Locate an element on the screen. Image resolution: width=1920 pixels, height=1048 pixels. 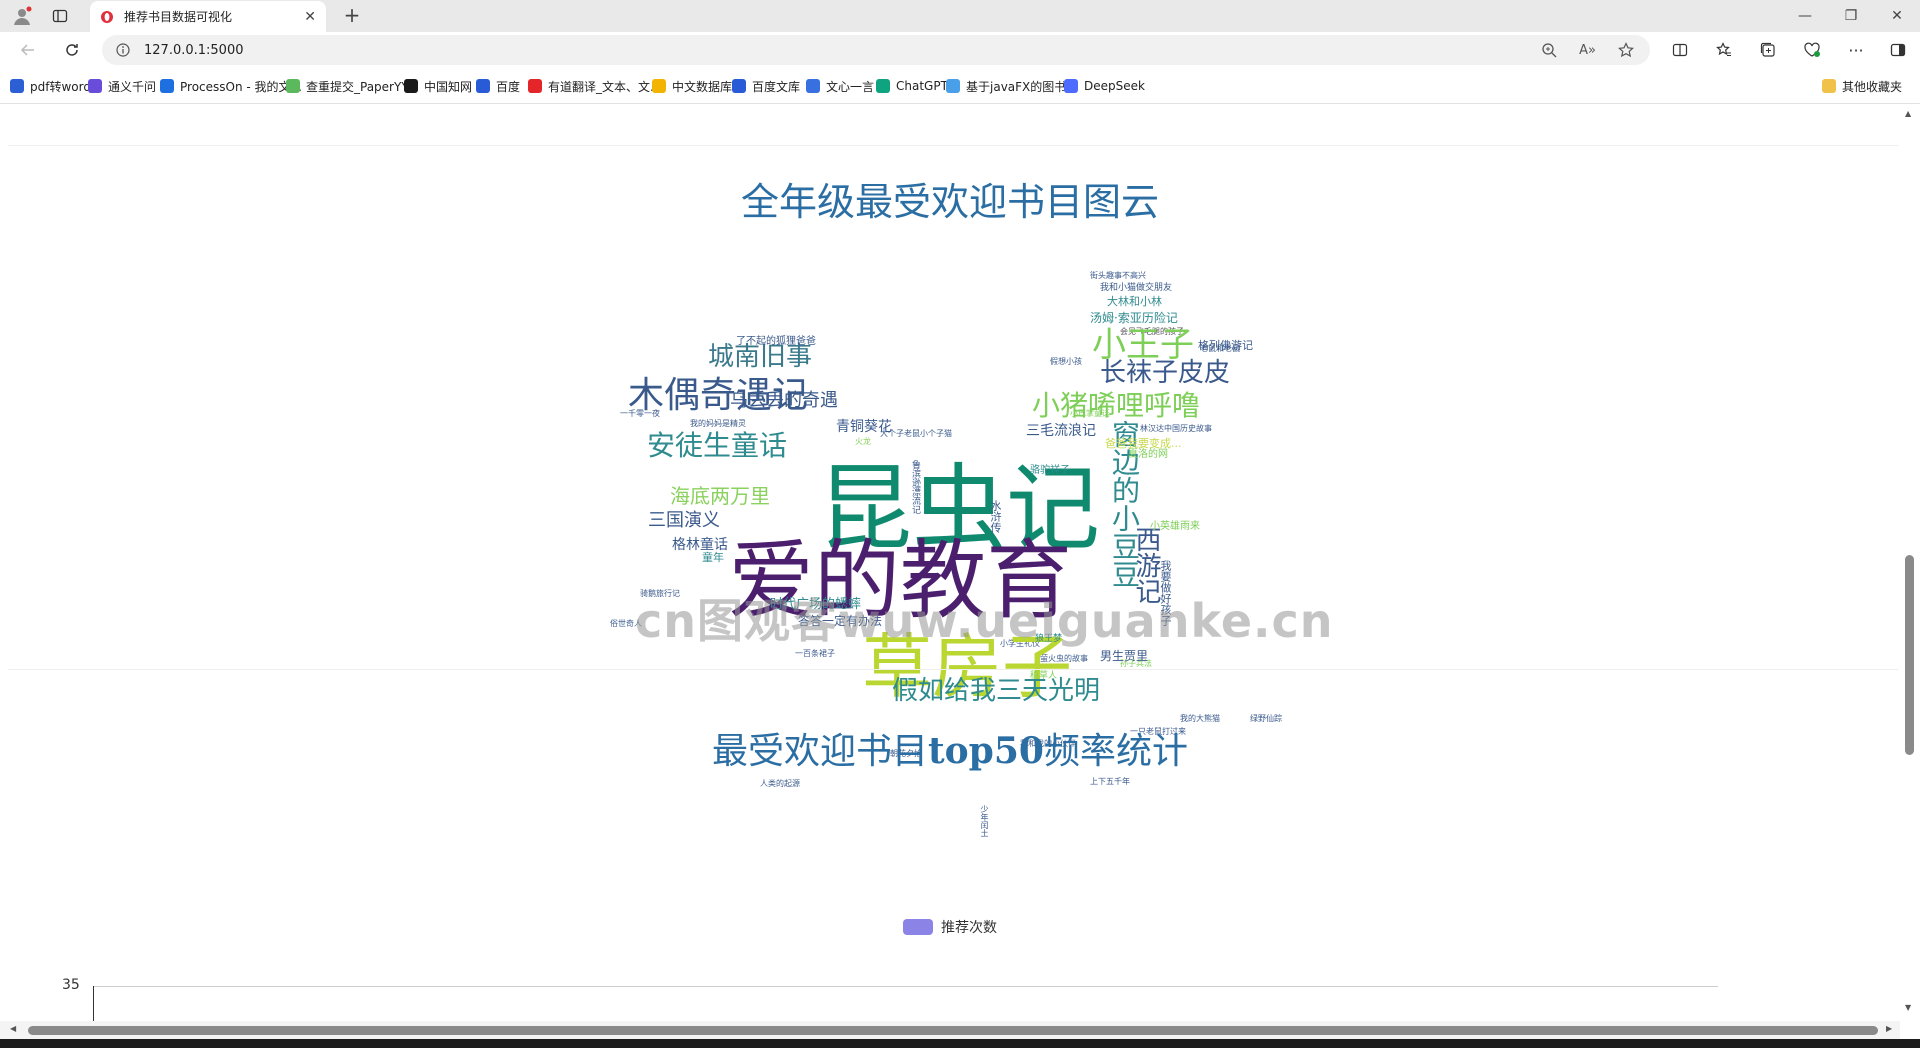
close-window-icon: ✕ is located at coordinates (1897, 16).